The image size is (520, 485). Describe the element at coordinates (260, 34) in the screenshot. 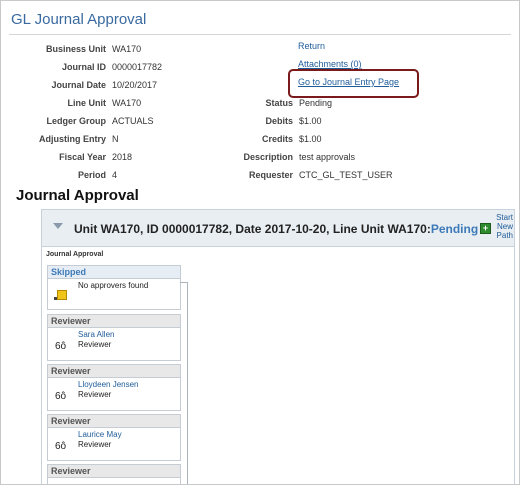

I see `title-divider` at that location.